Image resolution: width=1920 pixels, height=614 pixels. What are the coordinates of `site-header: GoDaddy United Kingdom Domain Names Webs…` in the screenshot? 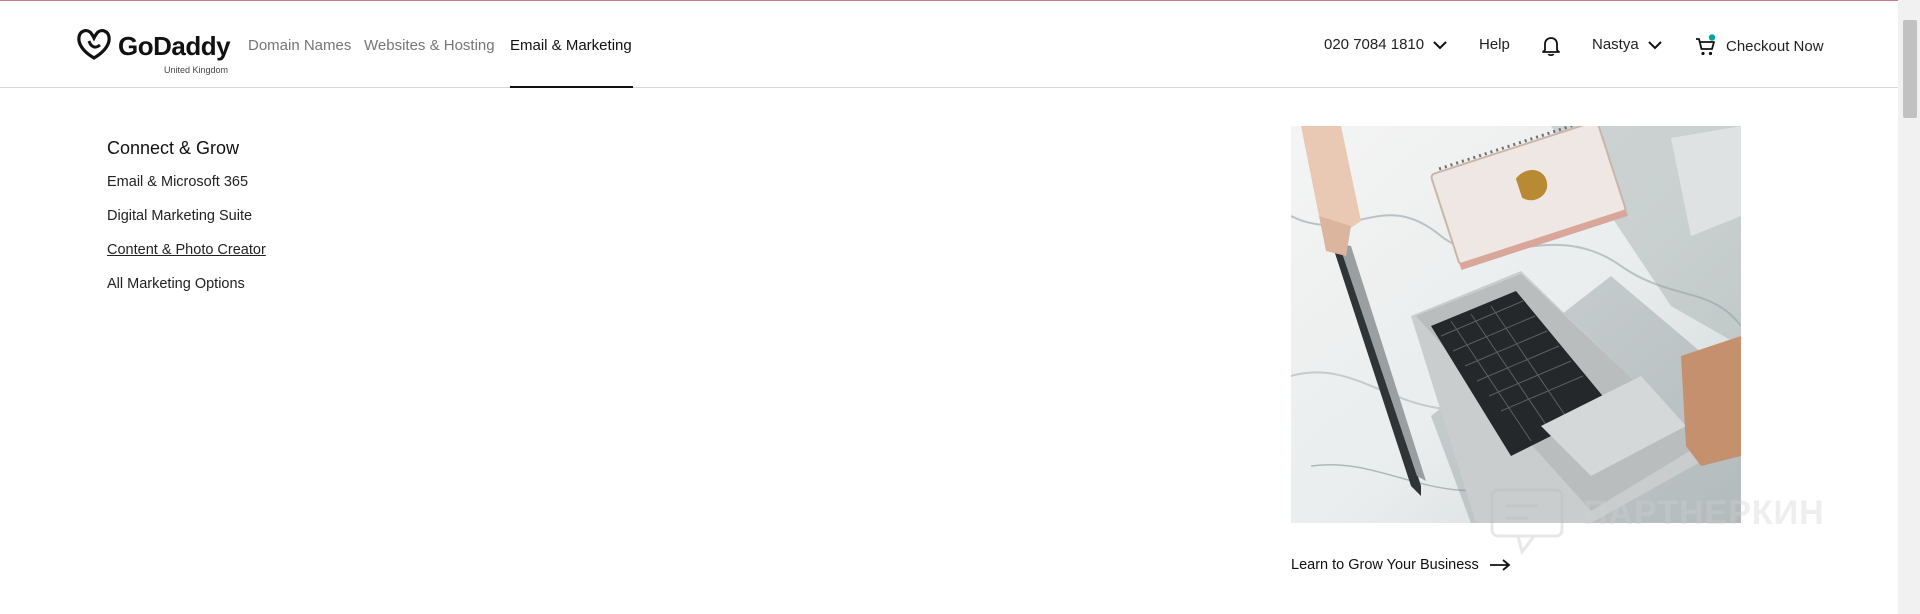 It's located at (949, 44).